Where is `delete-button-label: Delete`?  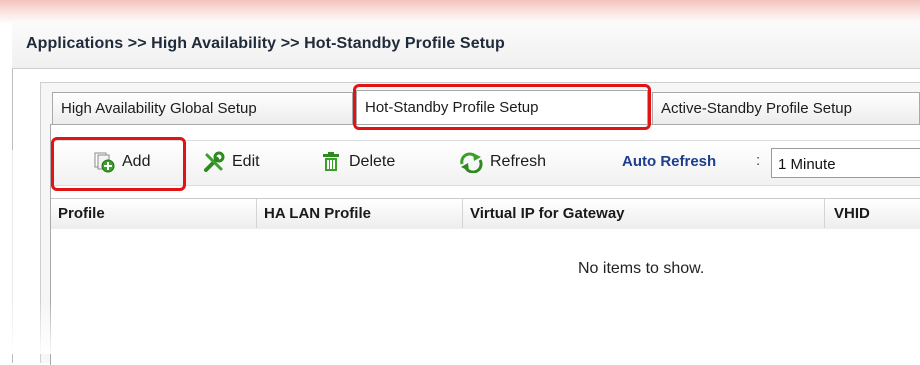
delete-button-label: Delete is located at coordinates (372, 161).